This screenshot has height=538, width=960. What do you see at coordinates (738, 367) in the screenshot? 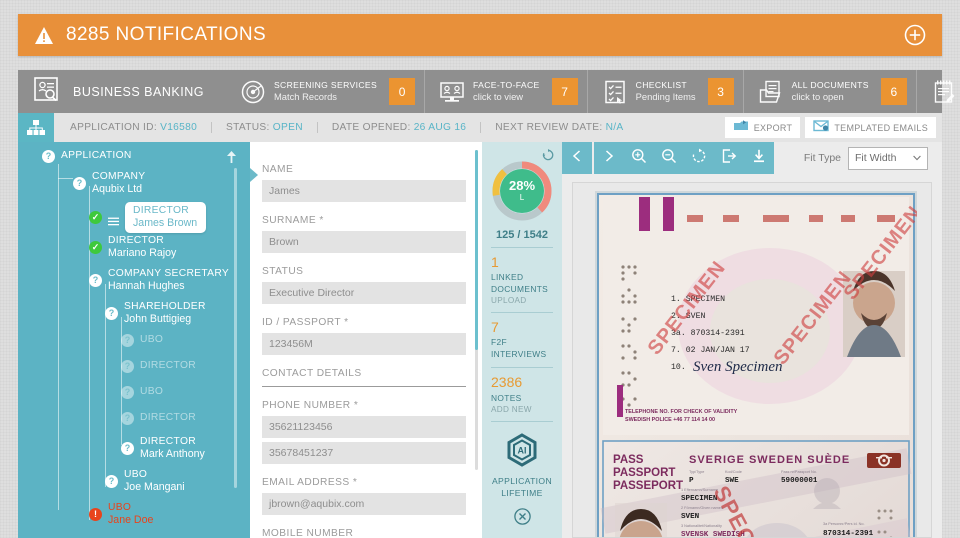
I see `svg-text: Sven Specimen` at bounding box center [738, 367].